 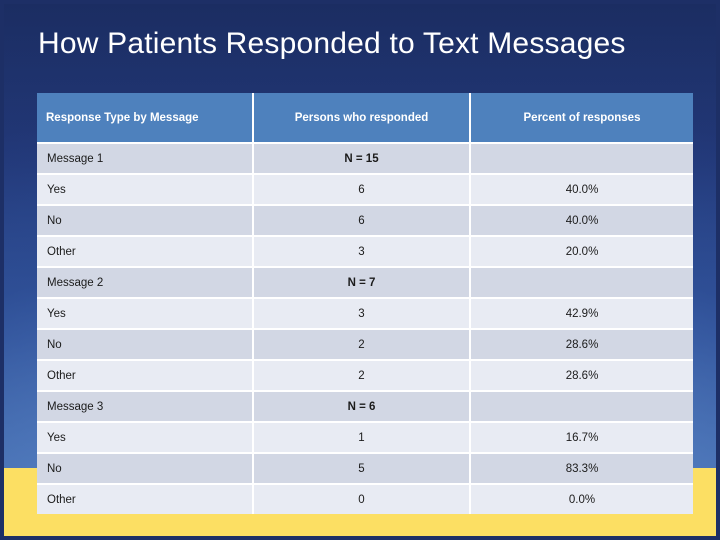 I want to click on persons-responded-value: 5, so click(x=361, y=468).